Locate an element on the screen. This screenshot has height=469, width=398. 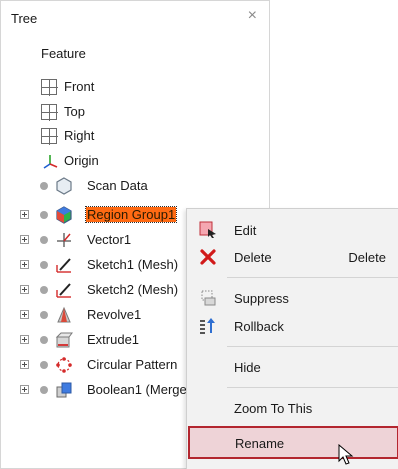
menu-item-label: Edit is located at coordinates (245, 230).